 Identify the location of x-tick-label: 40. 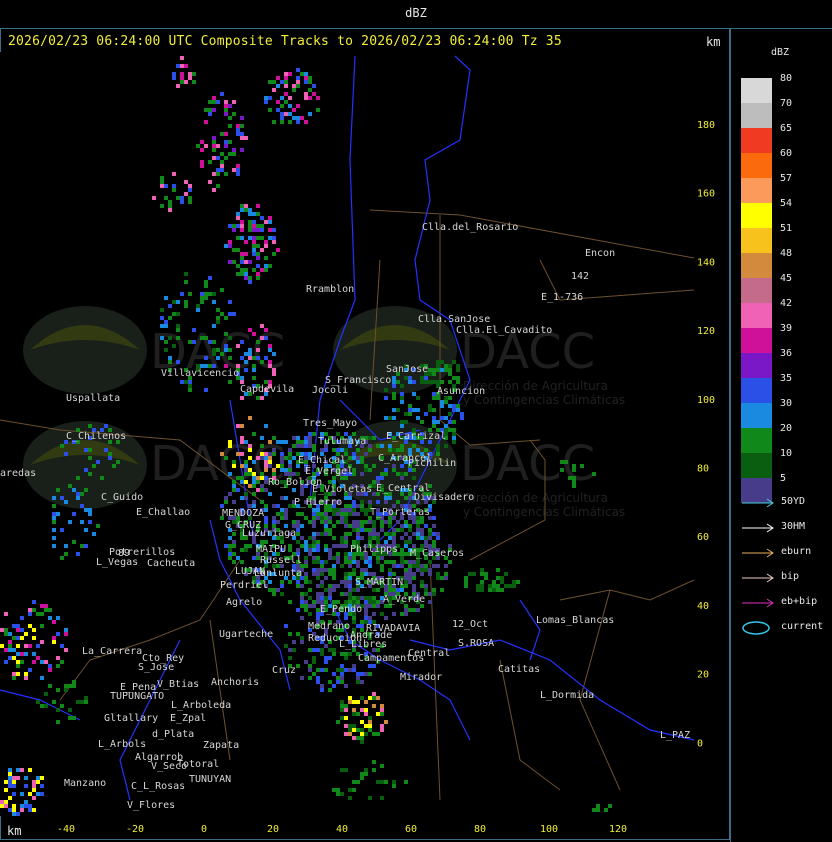
(342, 829).